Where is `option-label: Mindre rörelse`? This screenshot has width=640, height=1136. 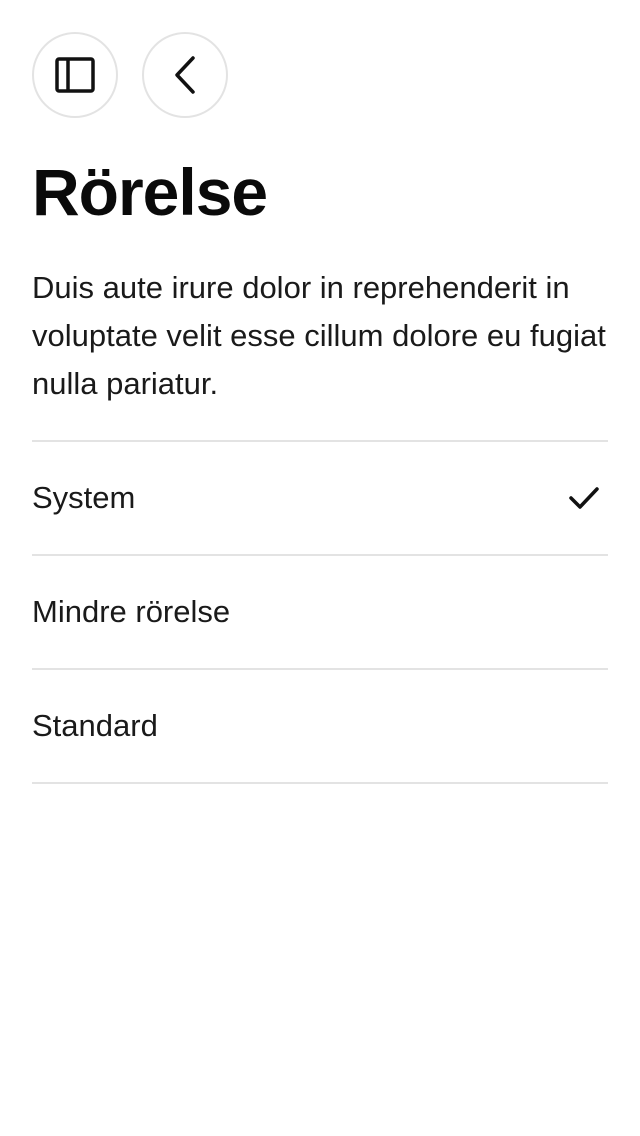
option-label: Mindre rörelse is located at coordinates (131, 611).